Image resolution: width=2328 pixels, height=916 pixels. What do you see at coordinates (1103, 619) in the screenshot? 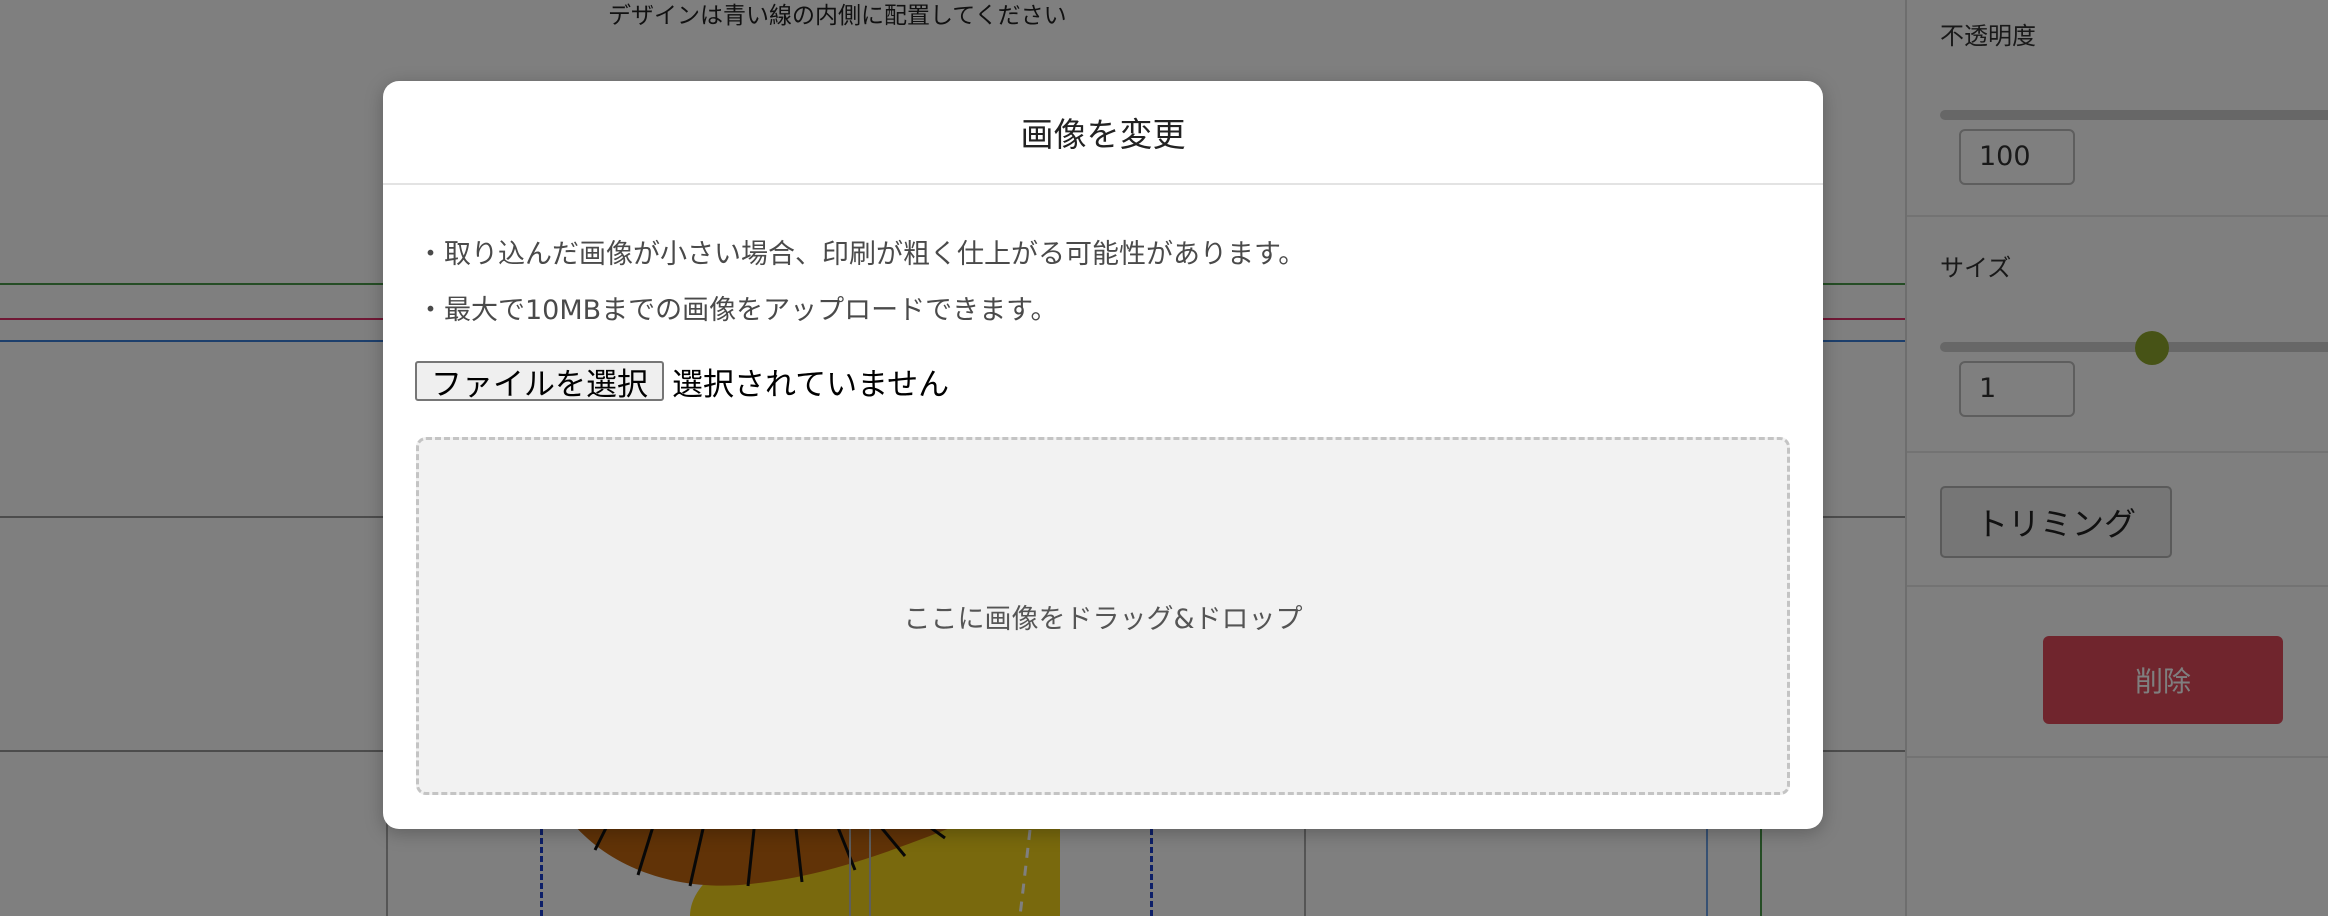
I see `drop-zone-label: ここに画像をドラッグ&ドロップ` at bounding box center [1103, 619].